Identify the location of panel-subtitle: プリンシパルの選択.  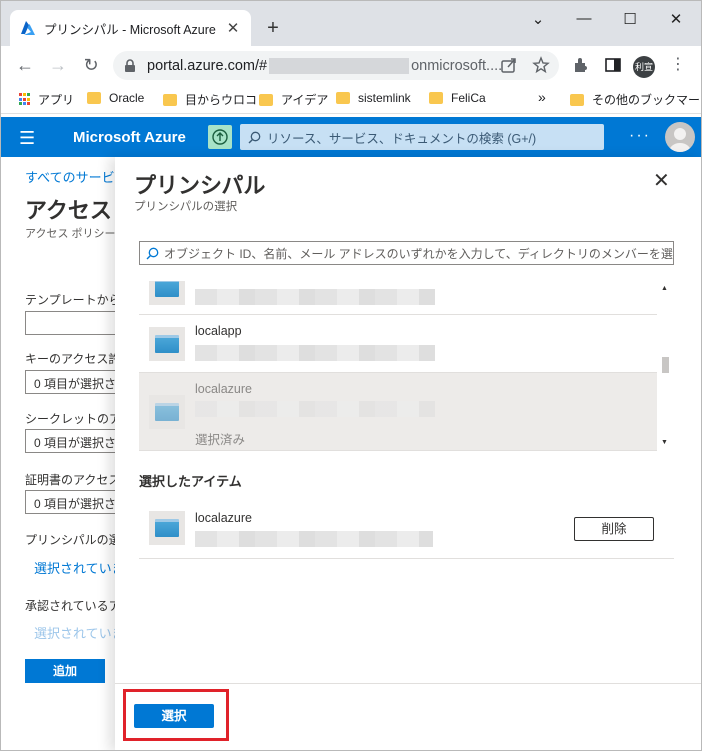
(186, 207).